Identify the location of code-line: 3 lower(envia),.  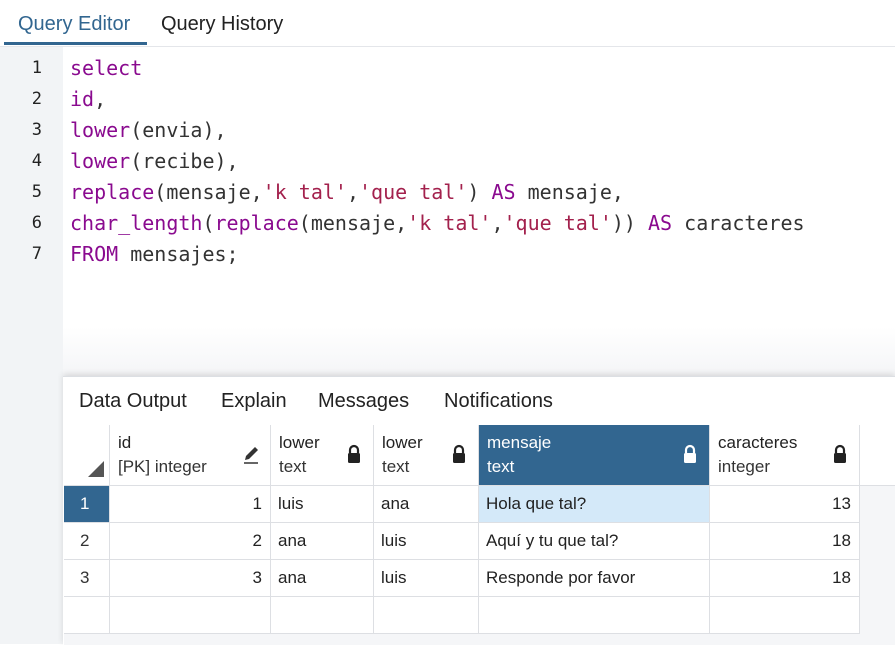
(447, 132).